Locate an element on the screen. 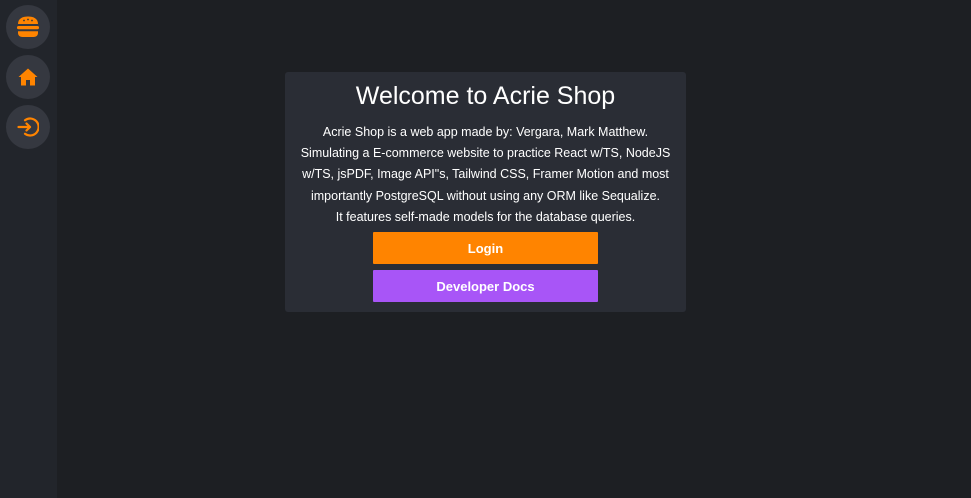  sidebar is located at coordinates (28, 249).